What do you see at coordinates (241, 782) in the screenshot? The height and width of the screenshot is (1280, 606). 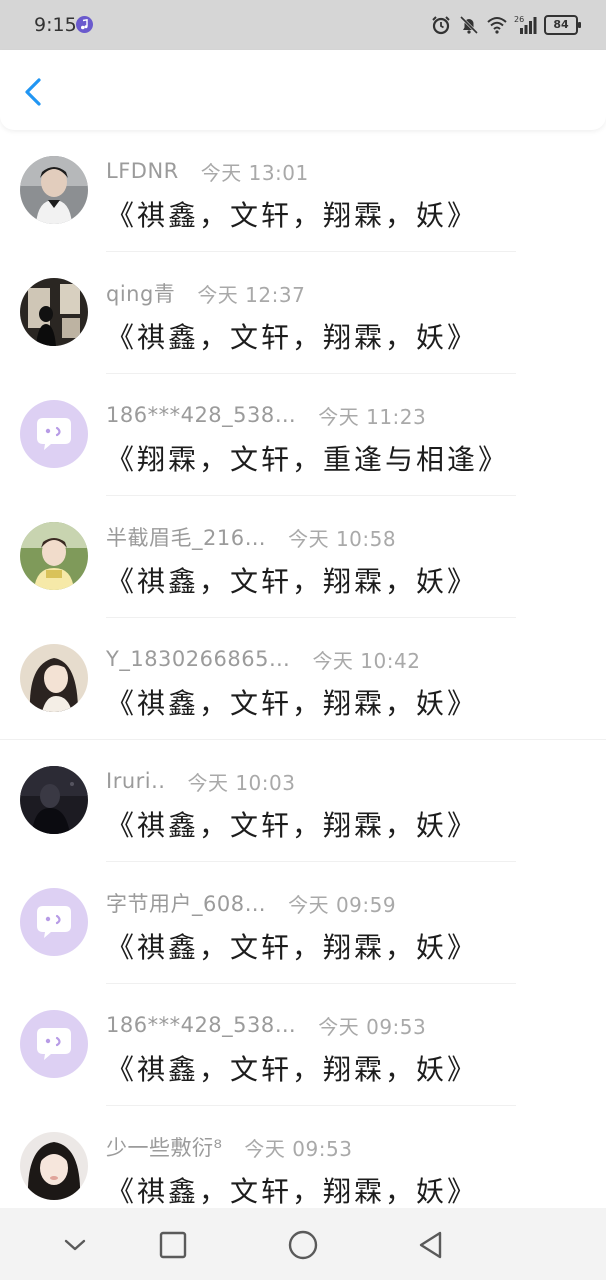 I see `timestamp: 今天 10:03` at bounding box center [241, 782].